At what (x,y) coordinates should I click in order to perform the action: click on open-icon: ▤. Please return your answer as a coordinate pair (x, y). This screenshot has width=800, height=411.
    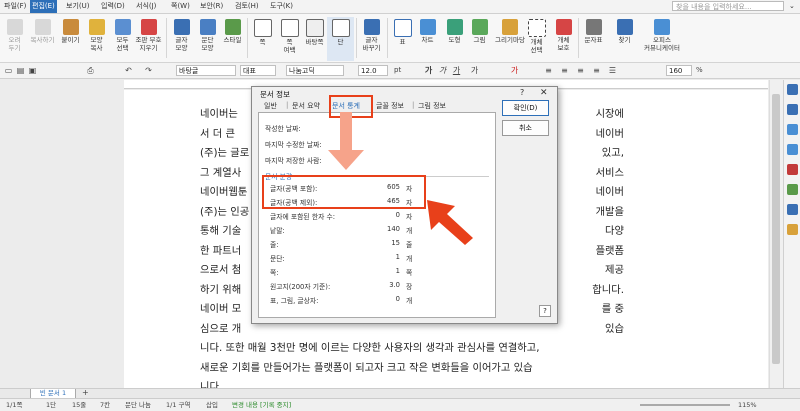
    Looking at the image, I should click on (20, 70).